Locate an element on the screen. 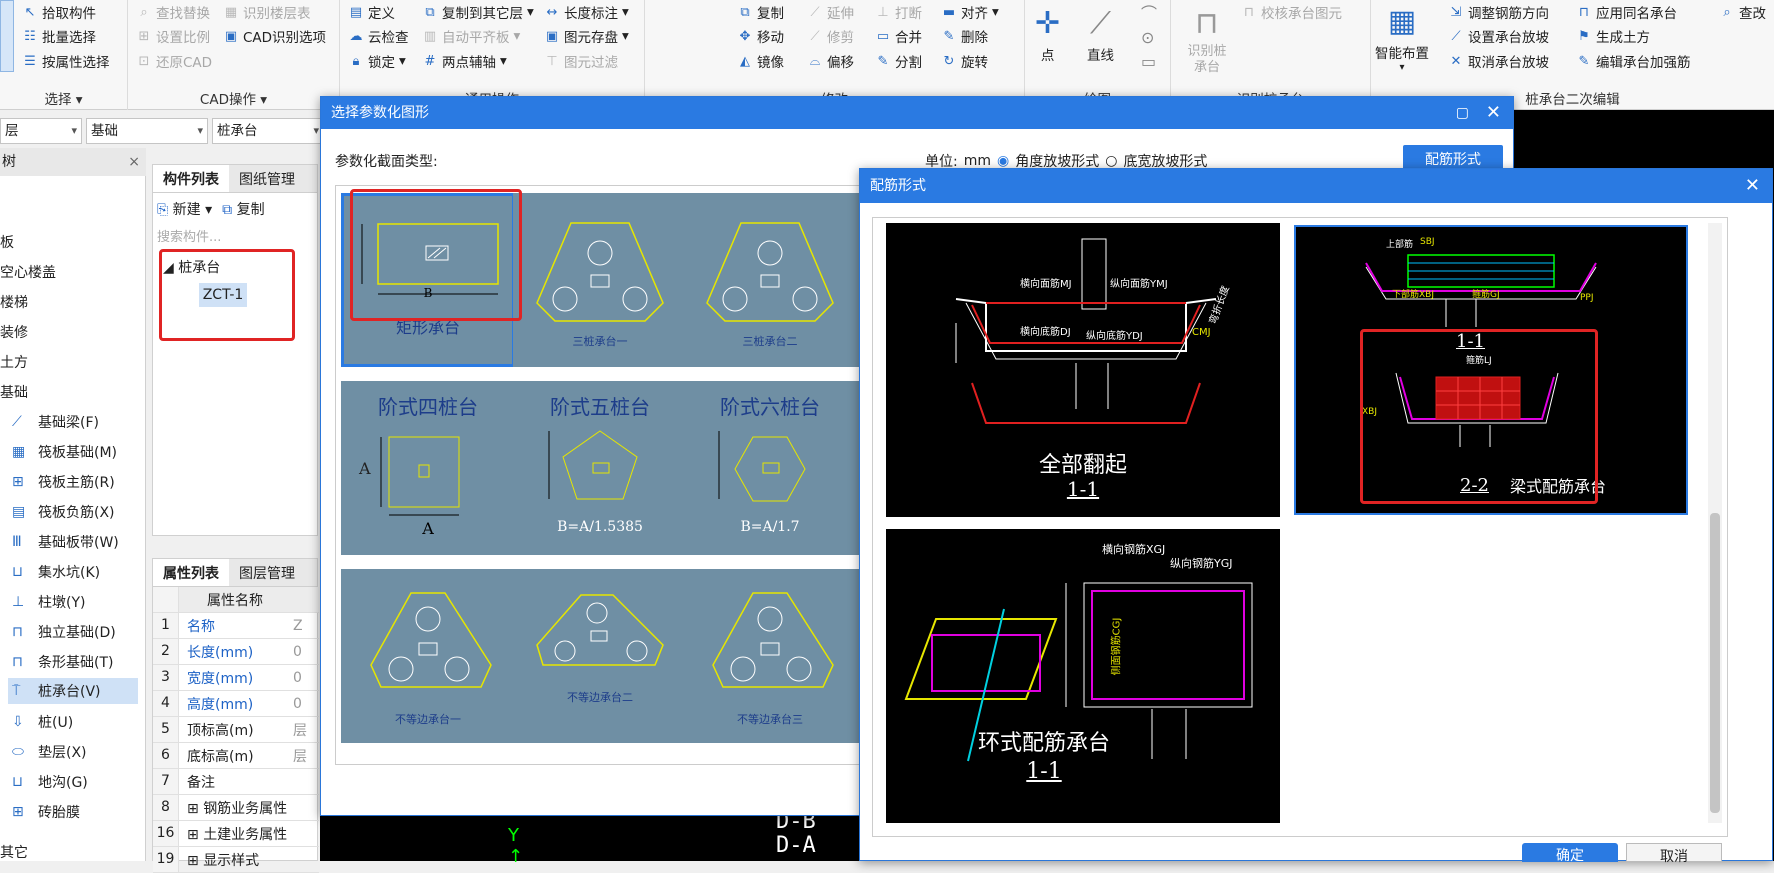 Image resolution: width=1774 pixels, height=873 pixels. element-filter-button: ⊤ 图元过滤 is located at coordinates (581, 61).